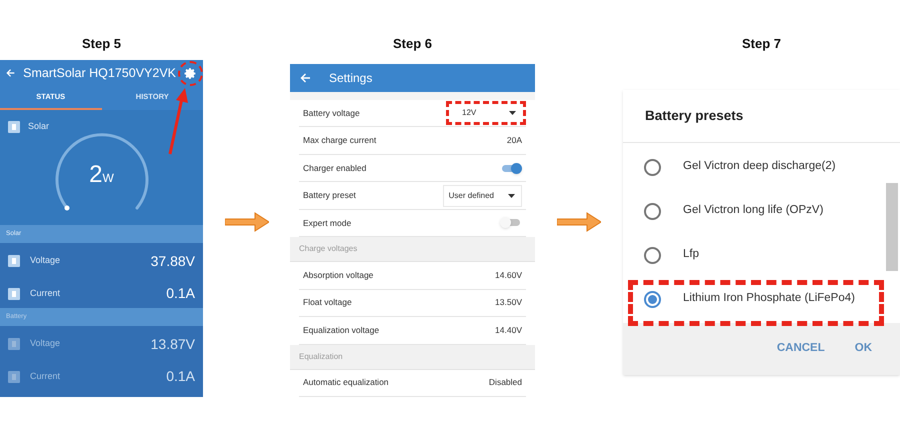 This screenshot has height=427, width=900. What do you see at coordinates (172, 344) in the screenshot?
I see `reading-value: 13.87V` at bounding box center [172, 344].